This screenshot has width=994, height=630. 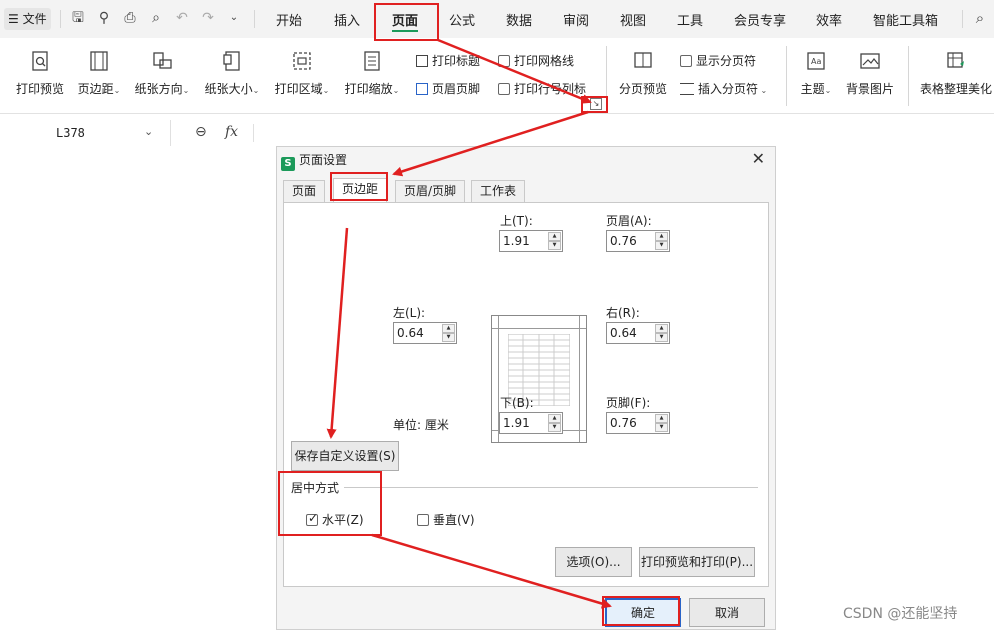 What do you see at coordinates (491, 571) in the screenshot?
I see `arrow-to-ok` at bounding box center [491, 571].